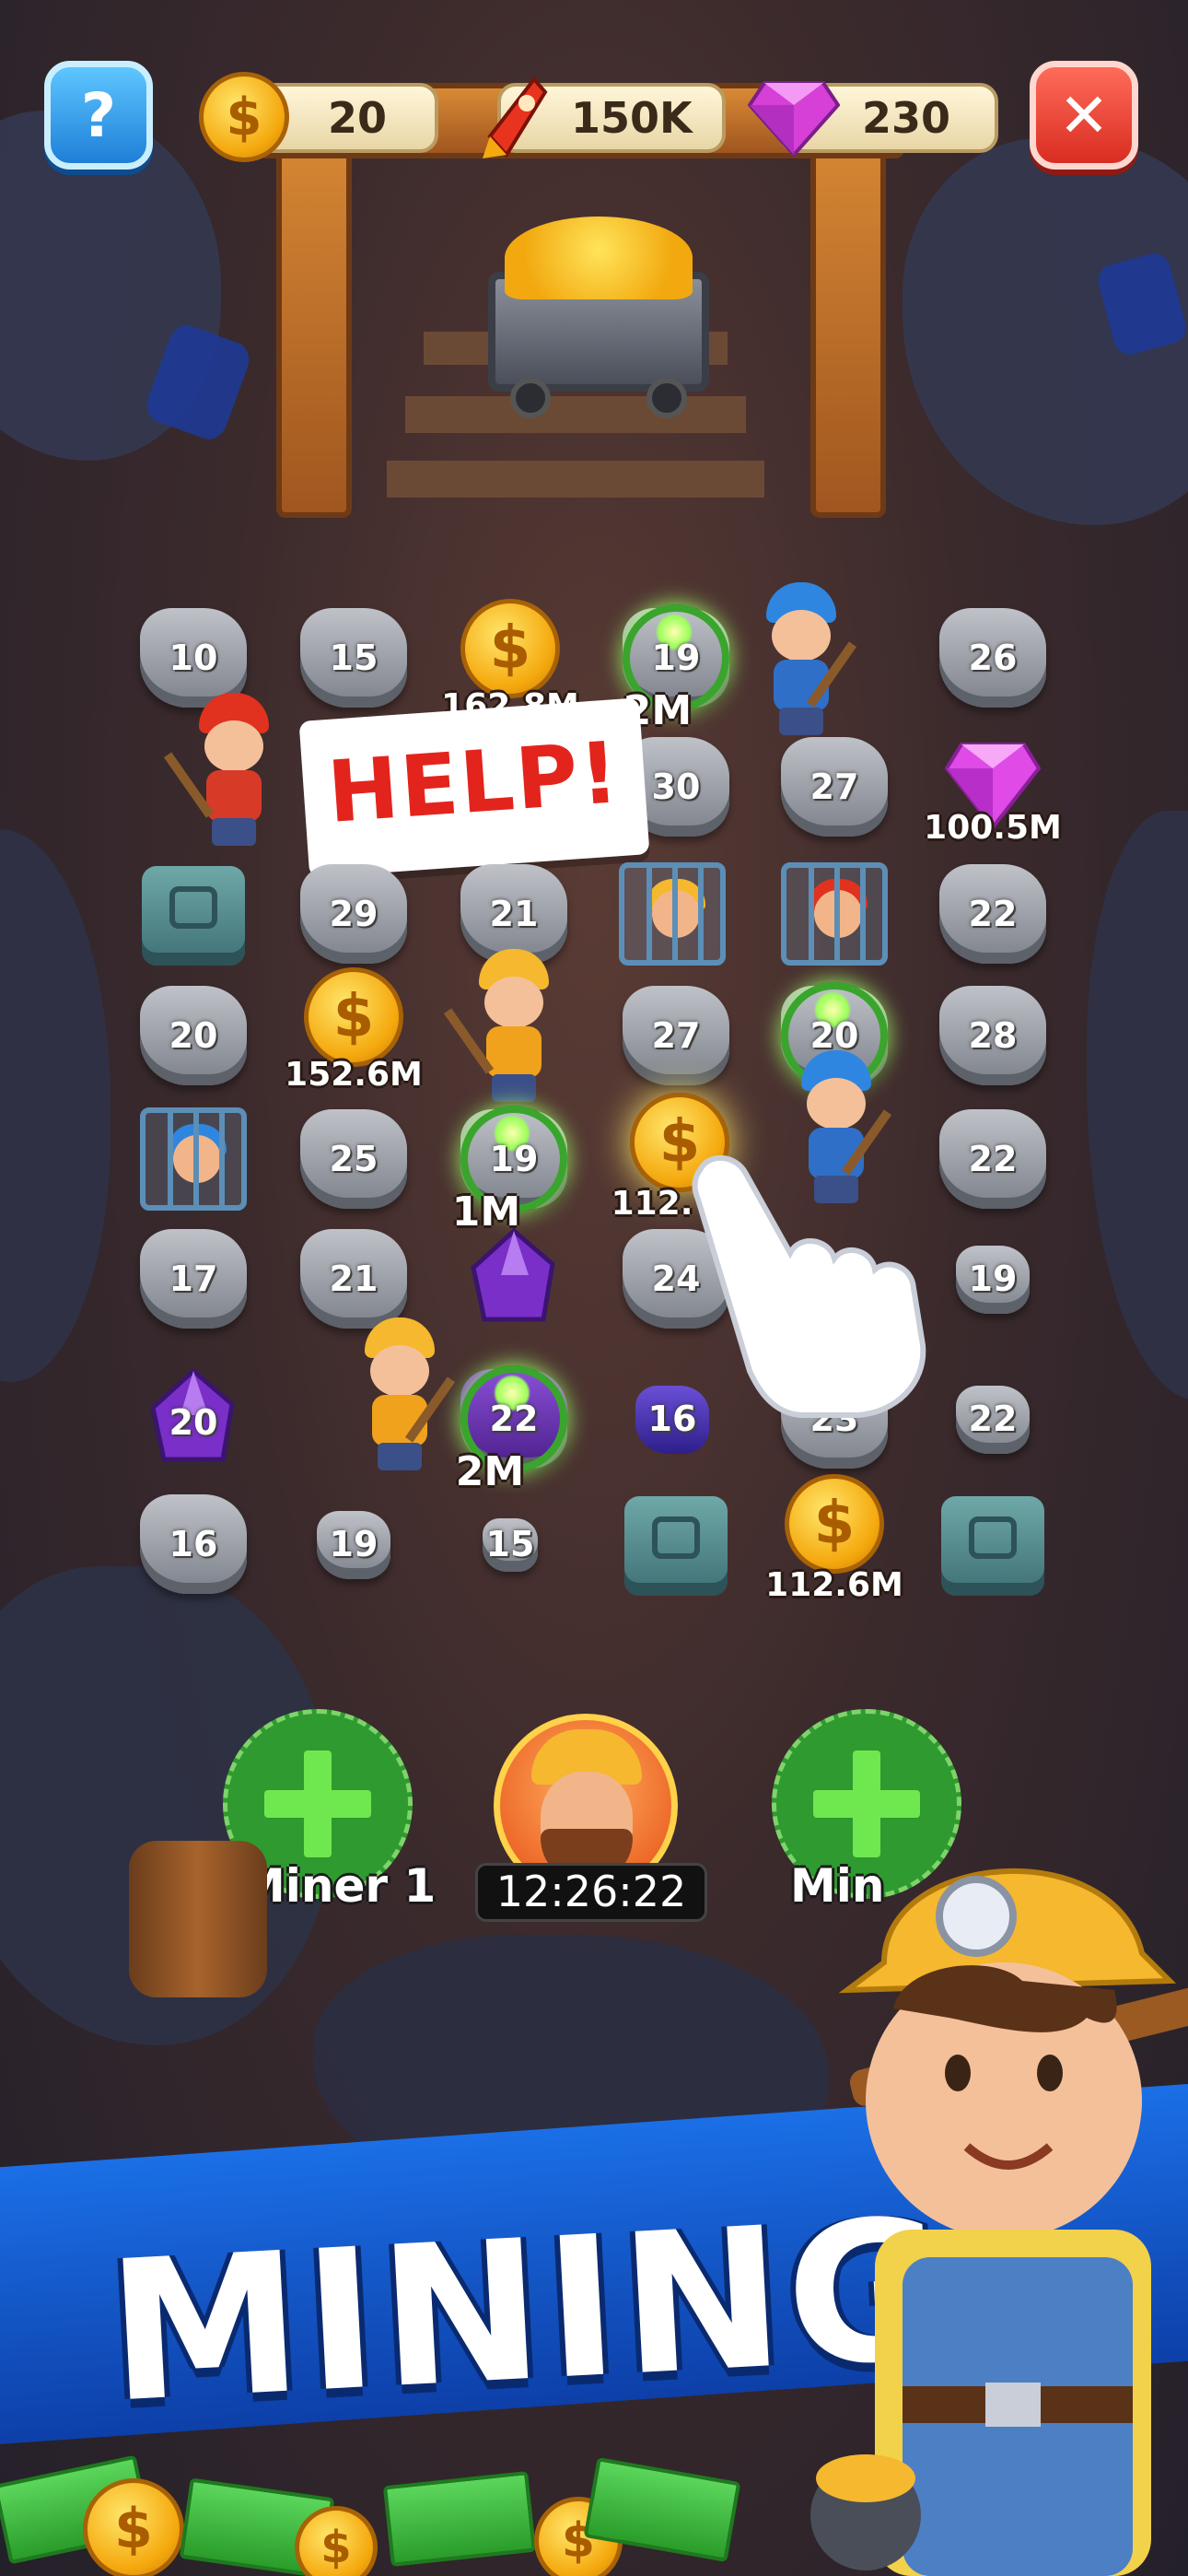 This screenshot has width=1188, height=2576. I want to click on rock-level: 10, so click(193, 658).